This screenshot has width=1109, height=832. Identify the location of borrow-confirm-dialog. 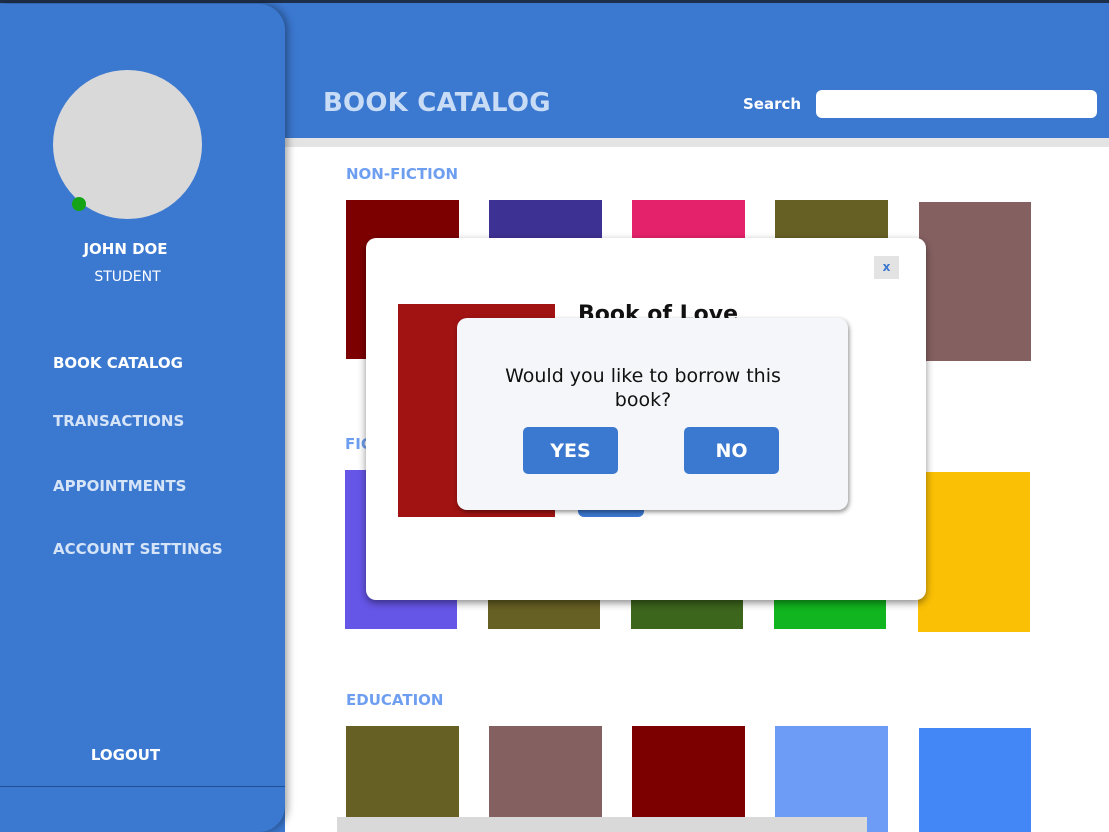
(652, 414).